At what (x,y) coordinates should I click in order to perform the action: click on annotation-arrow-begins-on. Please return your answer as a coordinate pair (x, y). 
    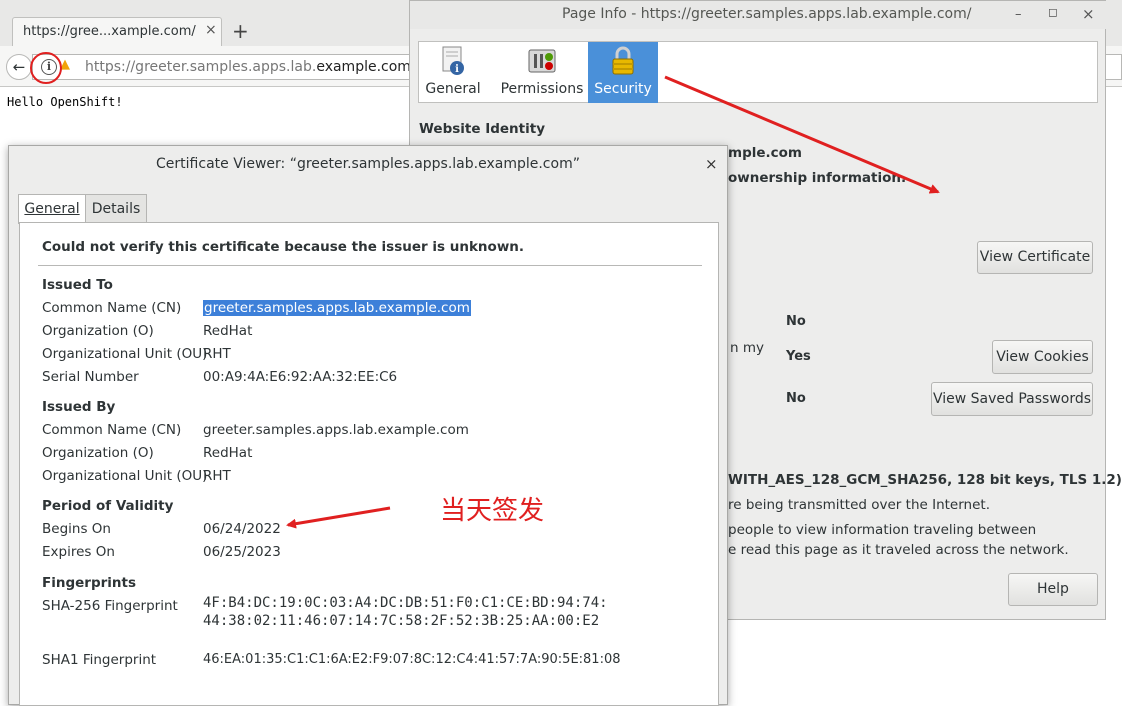
    Looking at the image, I should click on (338, 517).